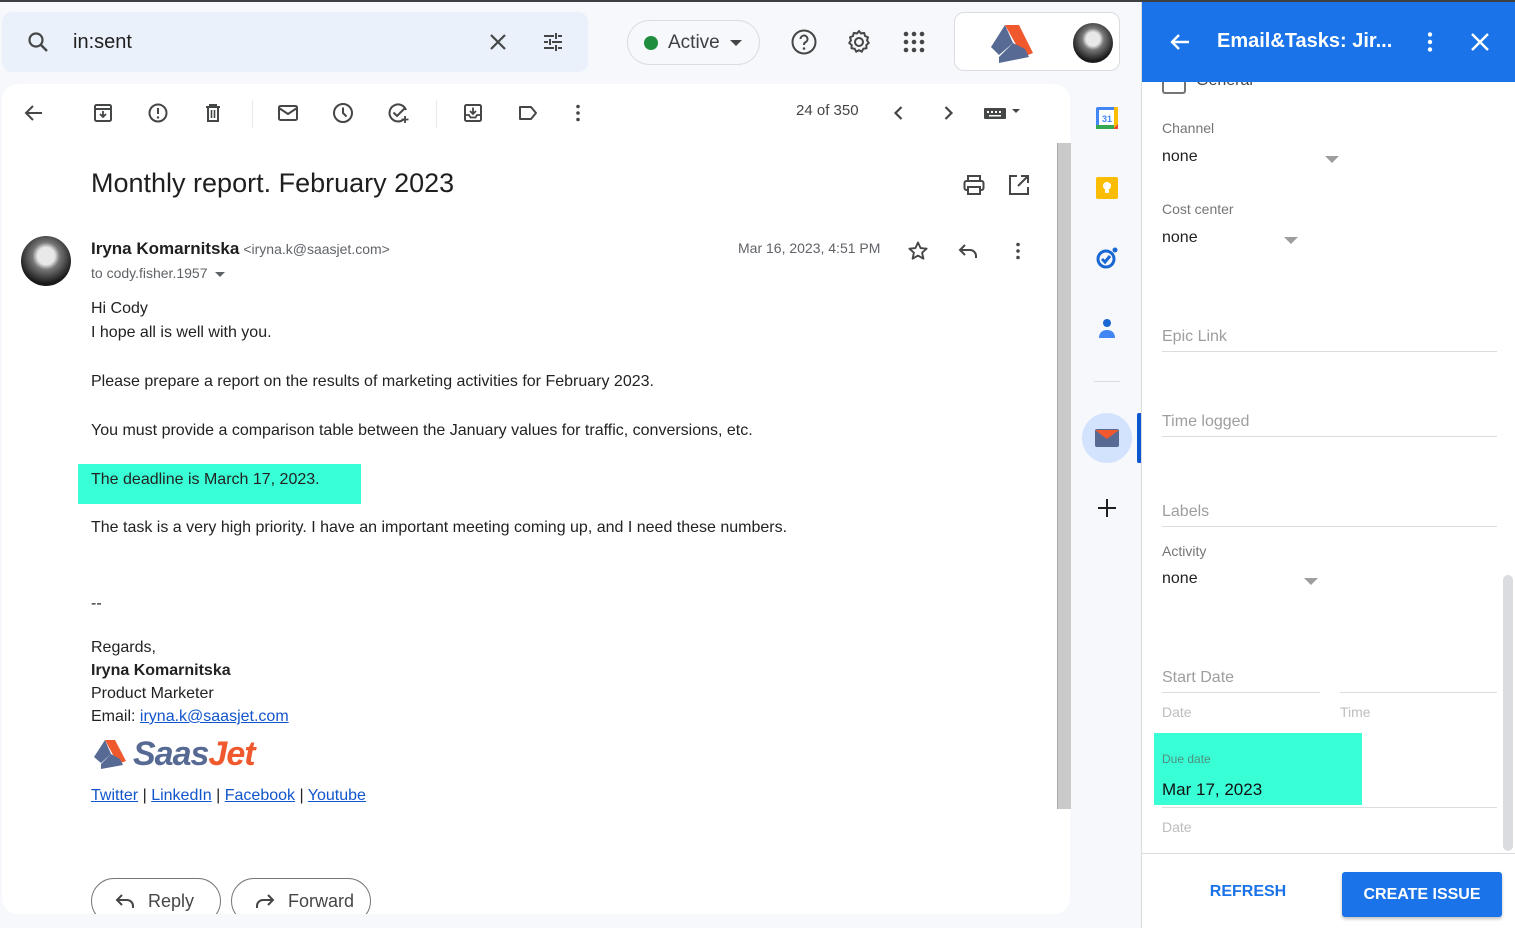 Image resolution: width=1515 pixels, height=928 pixels. What do you see at coordinates (265, 901) in the screenshot?
I see `forward-icon` at bounding box center [265, 901].